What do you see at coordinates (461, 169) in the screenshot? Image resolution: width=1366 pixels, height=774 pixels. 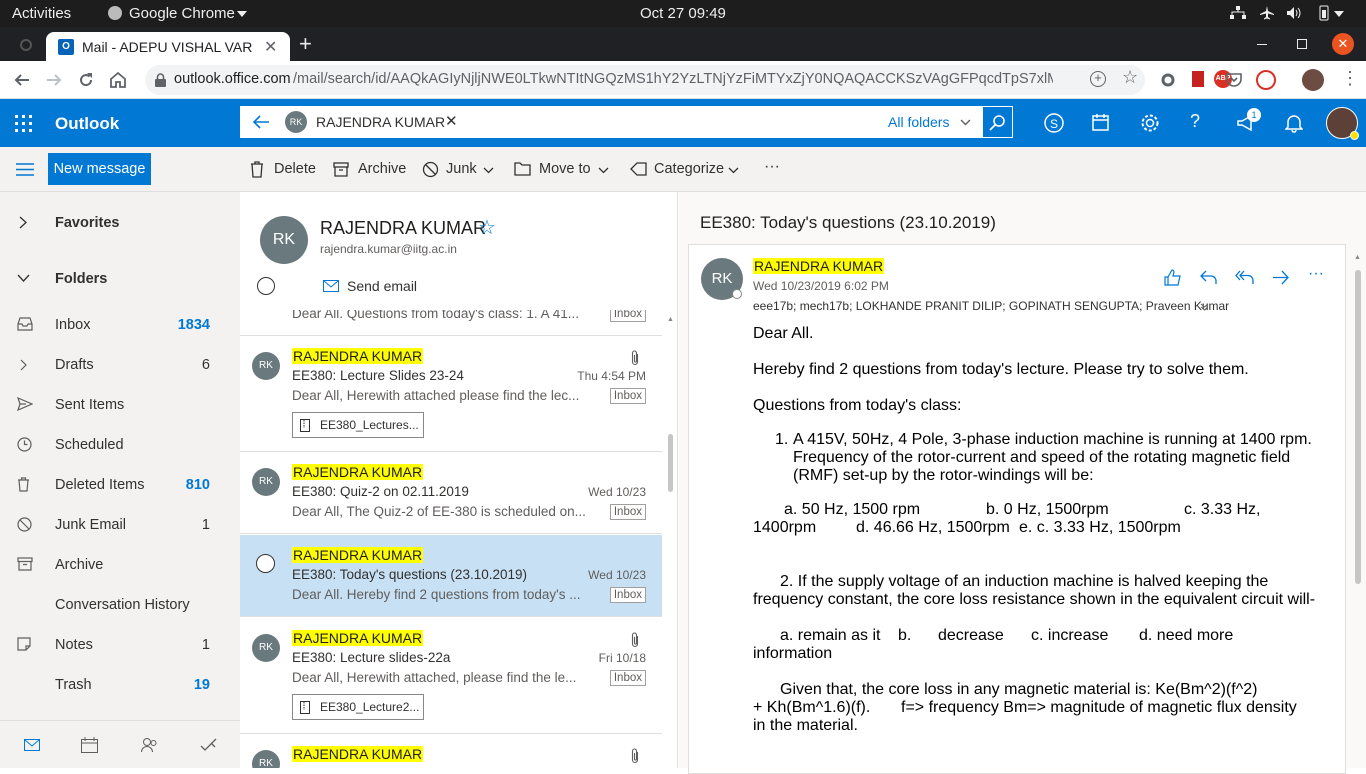 I see `junk-button: Junk` at bounding box center [461, 169].